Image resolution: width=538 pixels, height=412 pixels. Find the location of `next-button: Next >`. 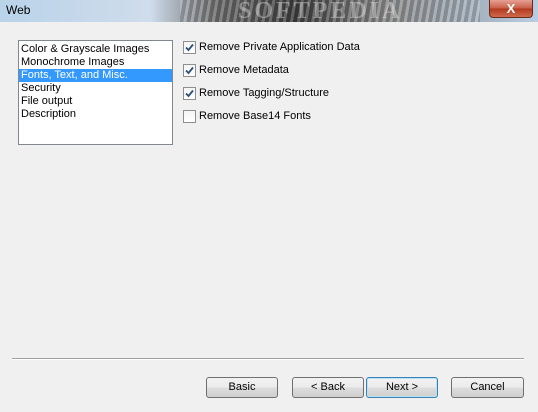

next-button: Next > is located at coordinates (402, 387).